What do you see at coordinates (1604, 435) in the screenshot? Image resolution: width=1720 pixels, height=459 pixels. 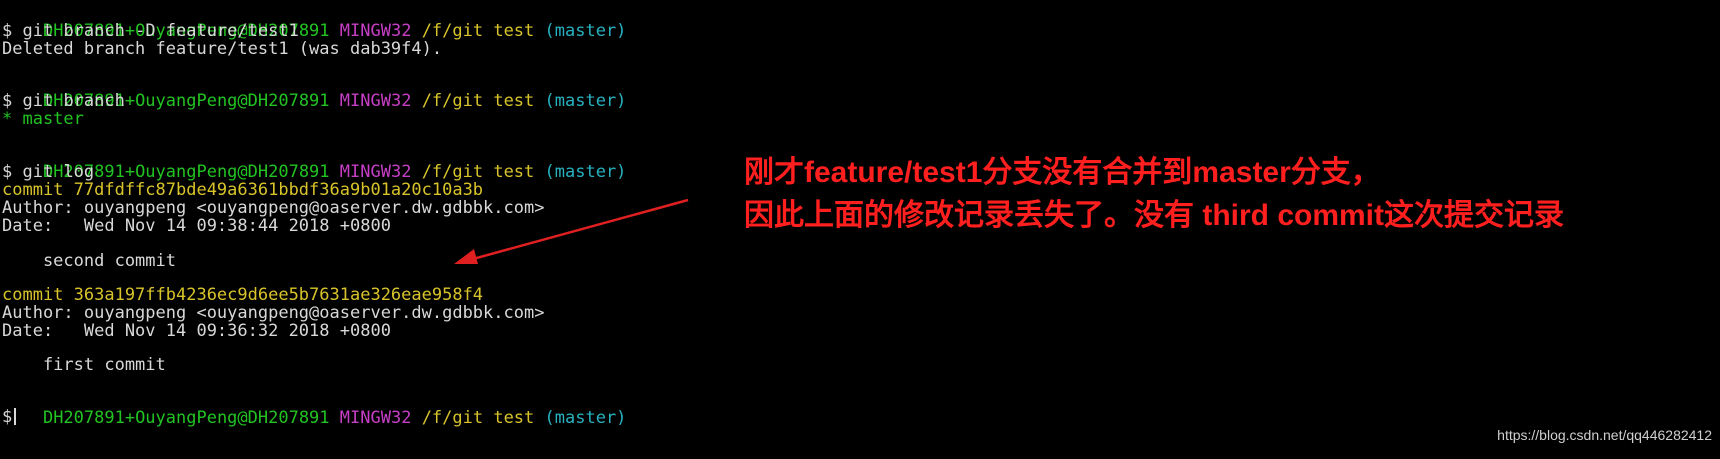 I see `watermark-url: https://blog.csdn.net/qq446282412` at bounding box center [1604, 435].